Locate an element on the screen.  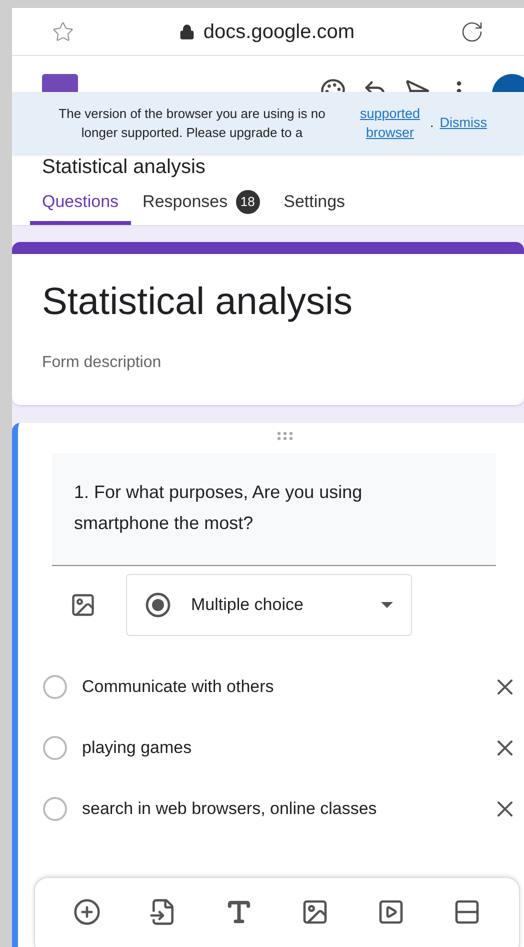
tab: Responses 18 is located at coordinates (201, 203).